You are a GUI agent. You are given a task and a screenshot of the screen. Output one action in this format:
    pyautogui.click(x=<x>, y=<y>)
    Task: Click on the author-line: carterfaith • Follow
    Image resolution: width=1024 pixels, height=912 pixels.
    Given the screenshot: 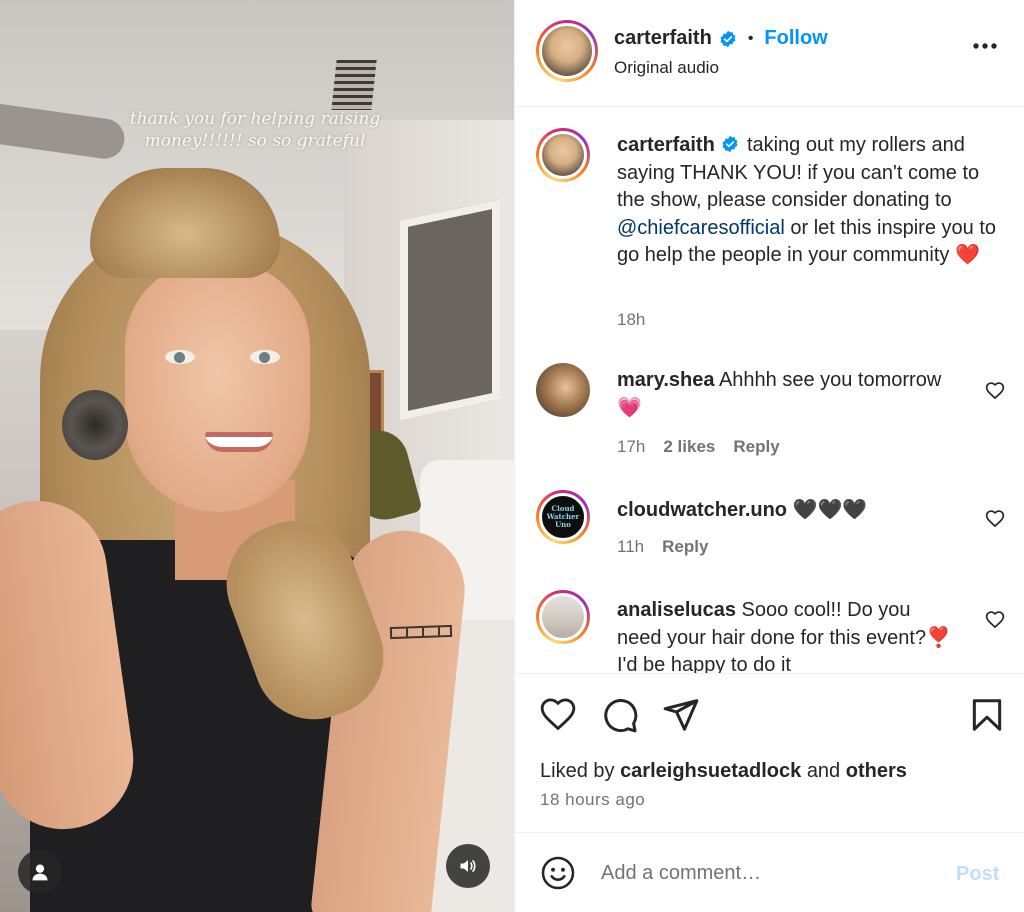 What is the action you would take?
    pyautogui.click(x=721, y=38)
    